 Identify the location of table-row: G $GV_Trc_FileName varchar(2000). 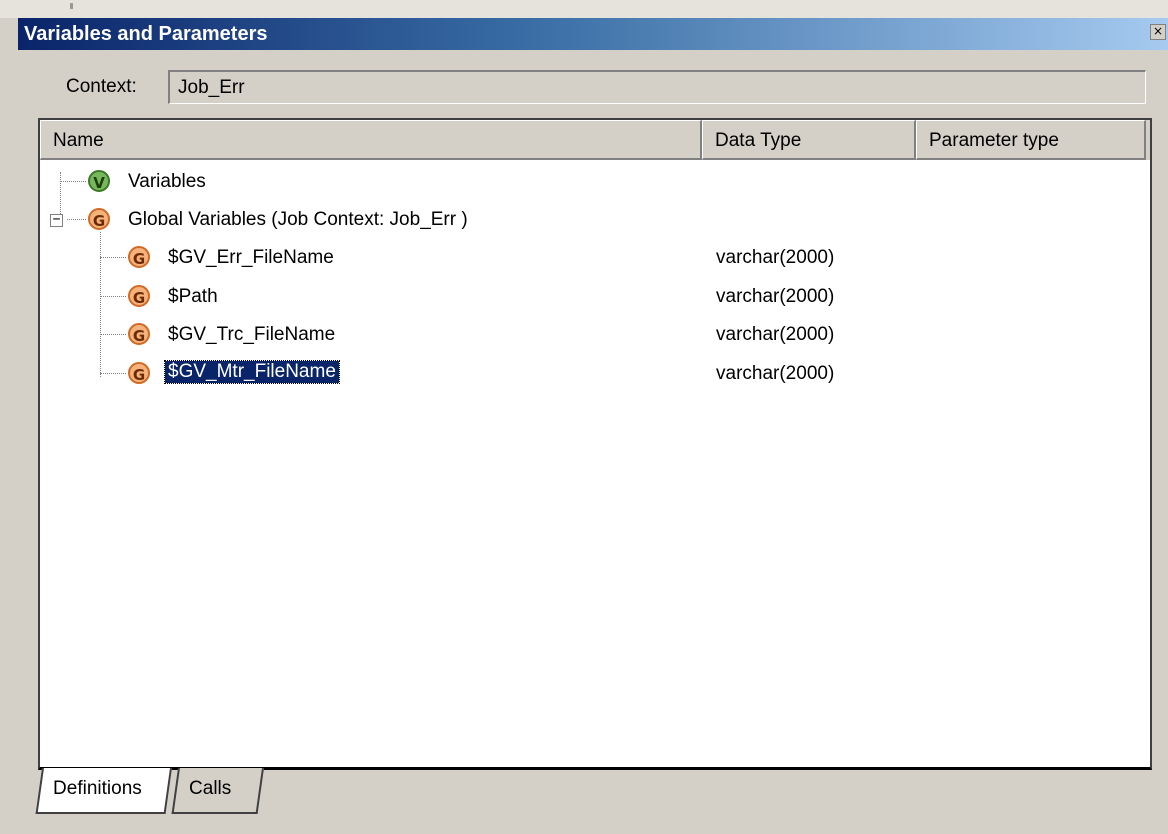
(595, 335).